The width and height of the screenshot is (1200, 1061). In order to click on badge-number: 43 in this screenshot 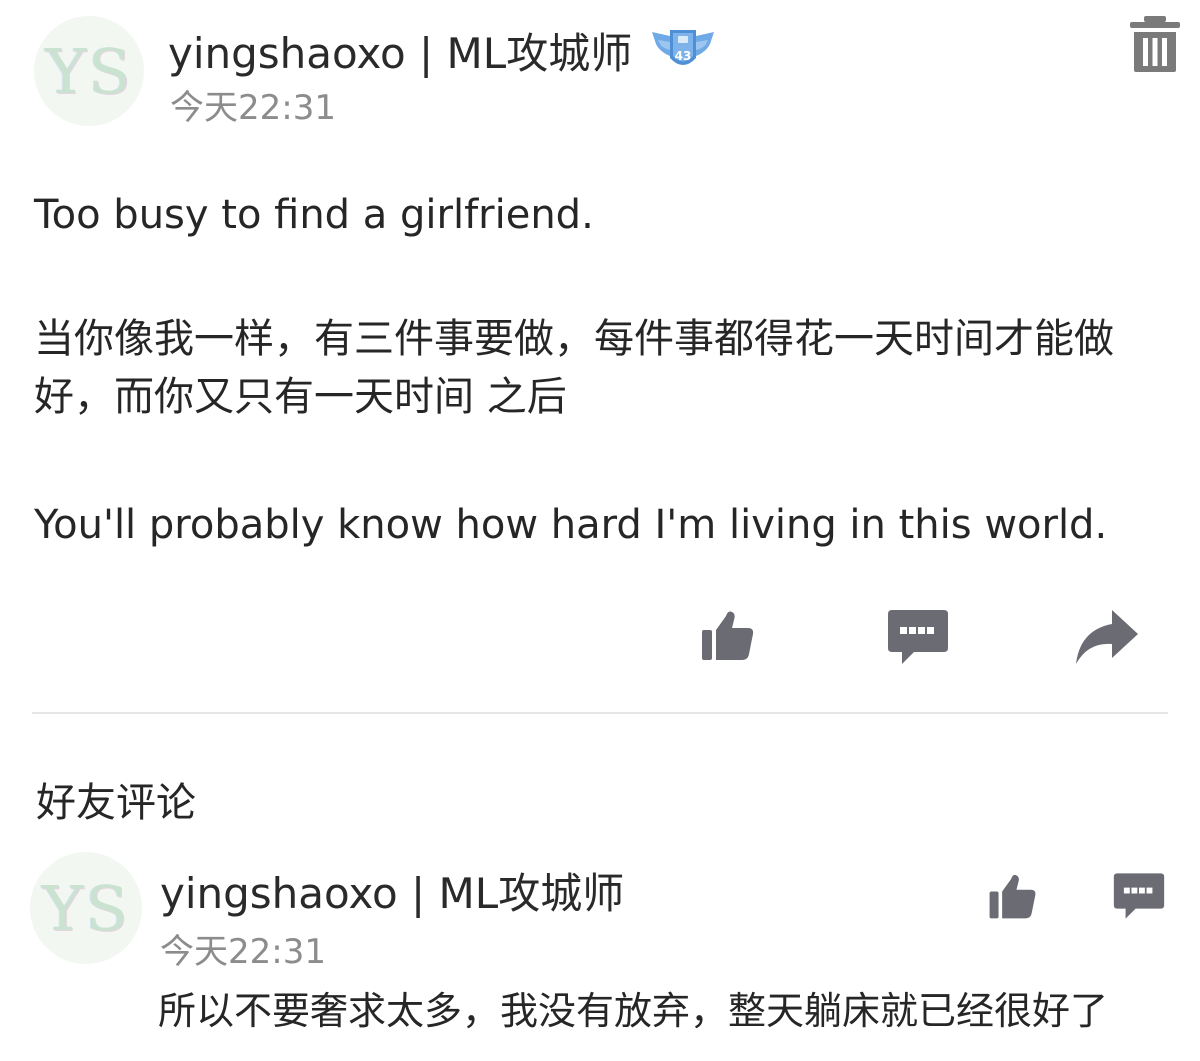, I will do `click(683, 56)`.